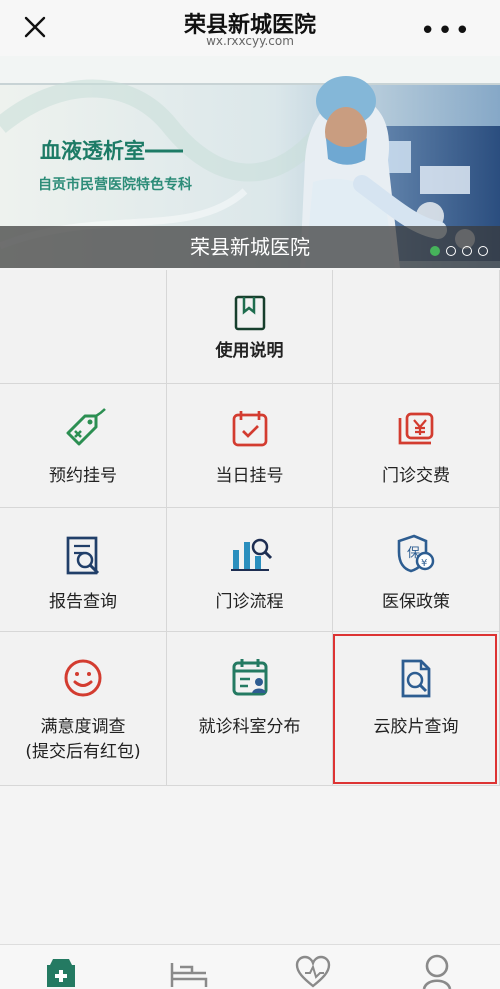  I want to click on outpatient-process-label: 门诊流程, so click(249, 602).